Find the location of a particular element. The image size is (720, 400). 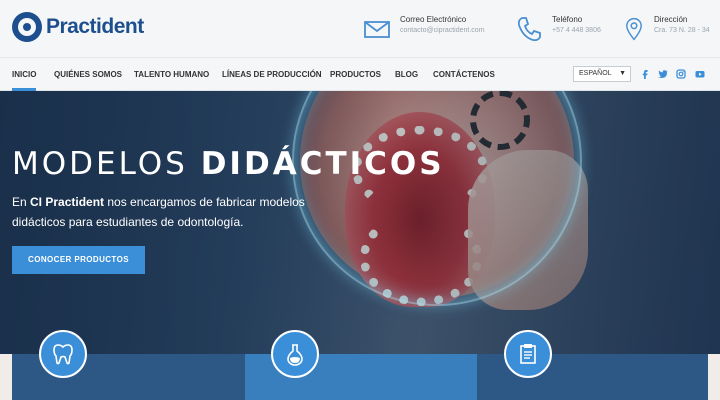

instagram-icon is located at coordinates (681, 74).